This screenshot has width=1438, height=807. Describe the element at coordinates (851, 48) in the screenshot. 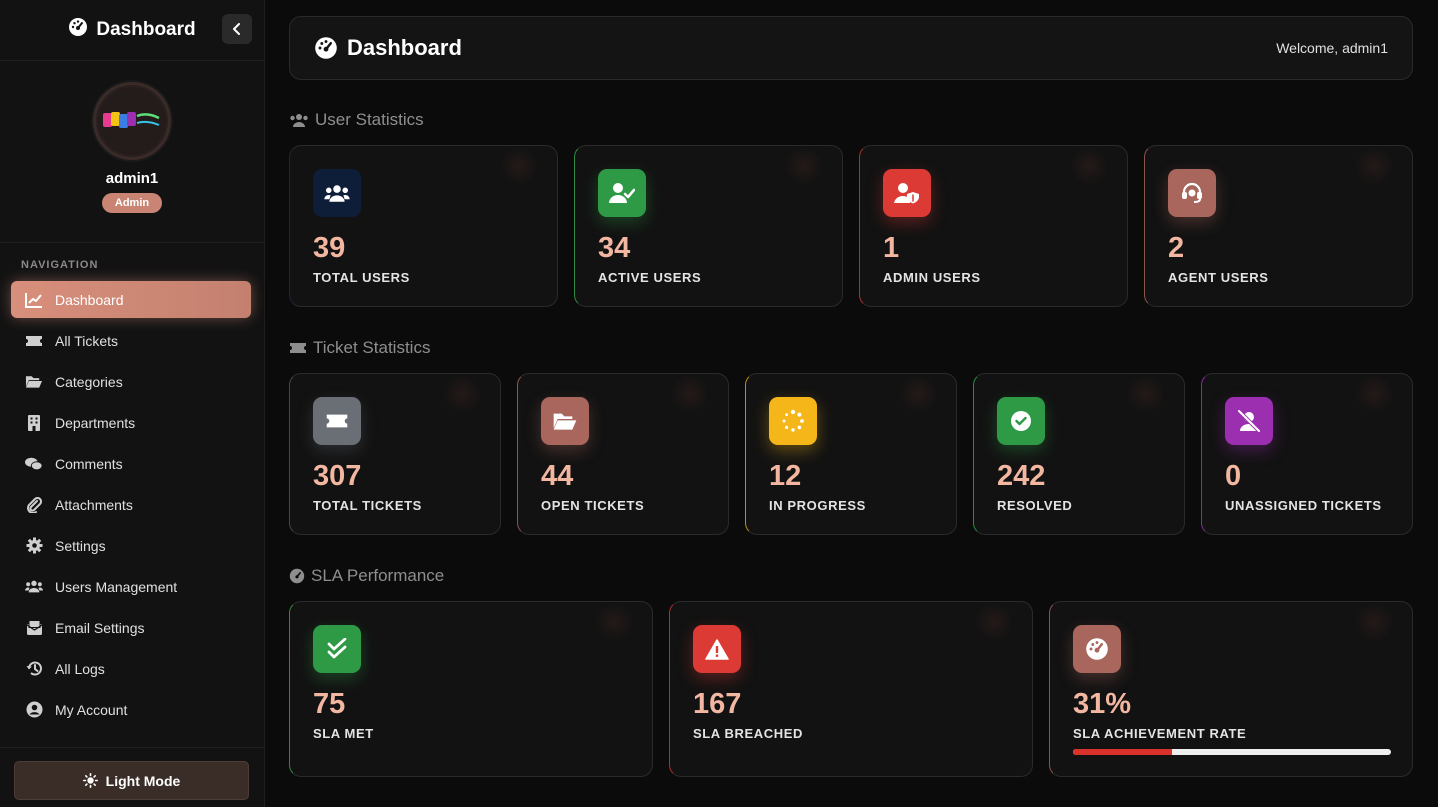

I see `top-bar: Dashboard Welcome, admin1` at that location.